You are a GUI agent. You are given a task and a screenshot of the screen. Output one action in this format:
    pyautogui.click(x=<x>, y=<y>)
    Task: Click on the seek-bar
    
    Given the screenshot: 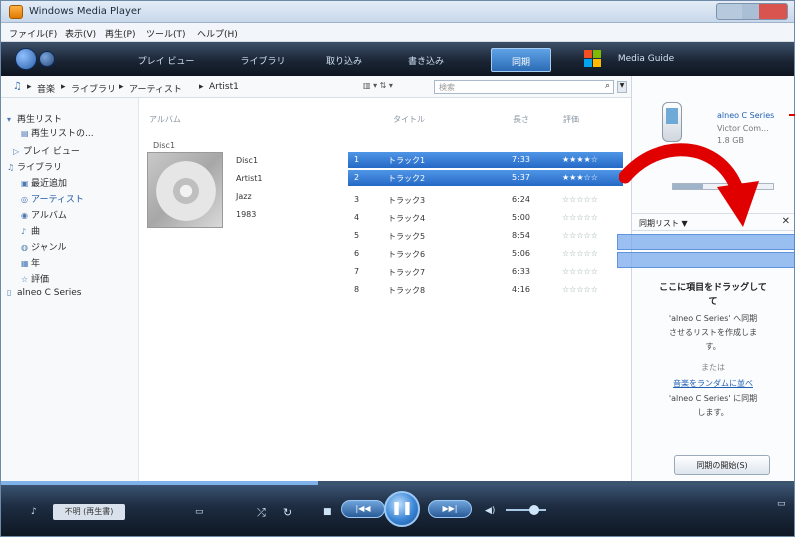 What is the action you would take?
    pyautogui.click(x=397, y=483)
    